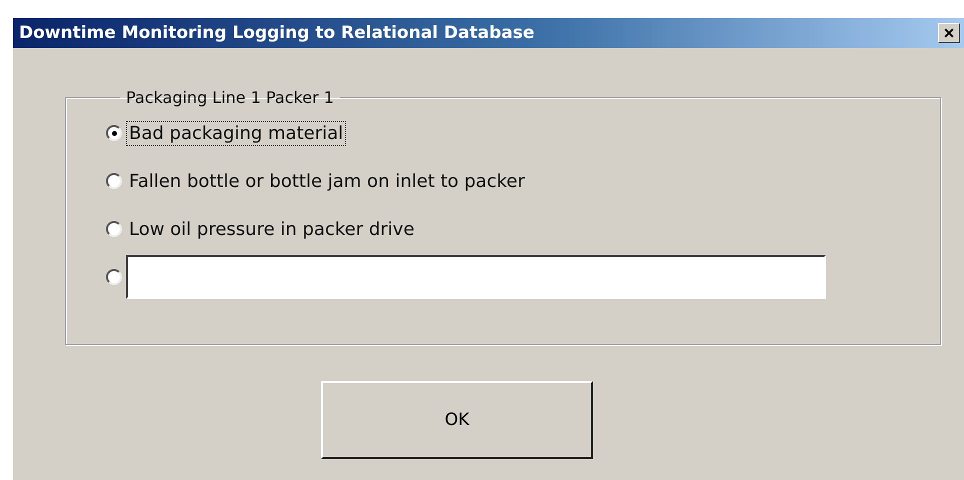  Describe the element at coordinates (236, 133) in the screenshot. I see `option-label: Bad packaging material` at that location.